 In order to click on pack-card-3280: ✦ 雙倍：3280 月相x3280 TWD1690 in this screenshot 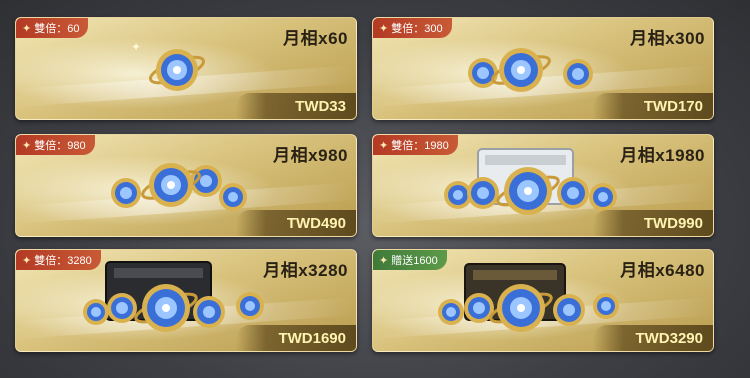, I will do `click(186, 300)`.